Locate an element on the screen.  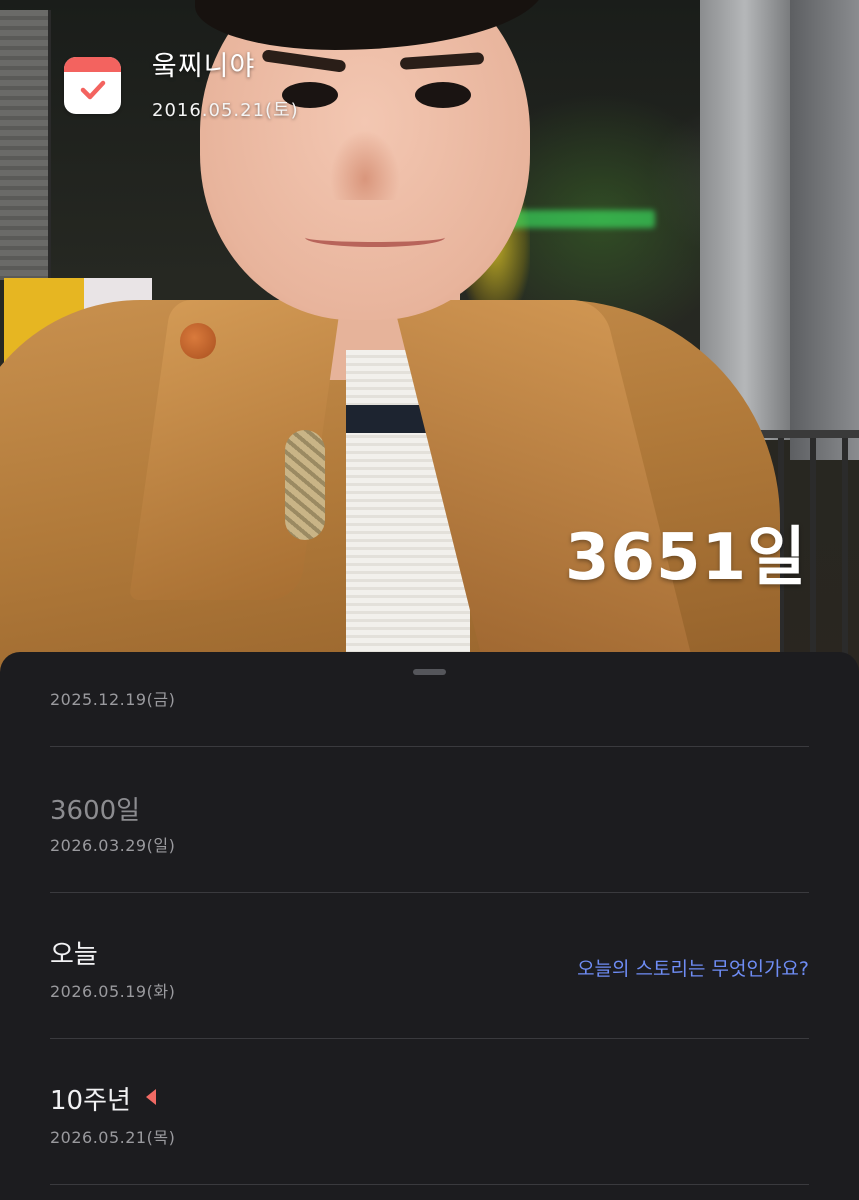
anniversary-title: 웈찌니야 is located at coordinates (203, 63).